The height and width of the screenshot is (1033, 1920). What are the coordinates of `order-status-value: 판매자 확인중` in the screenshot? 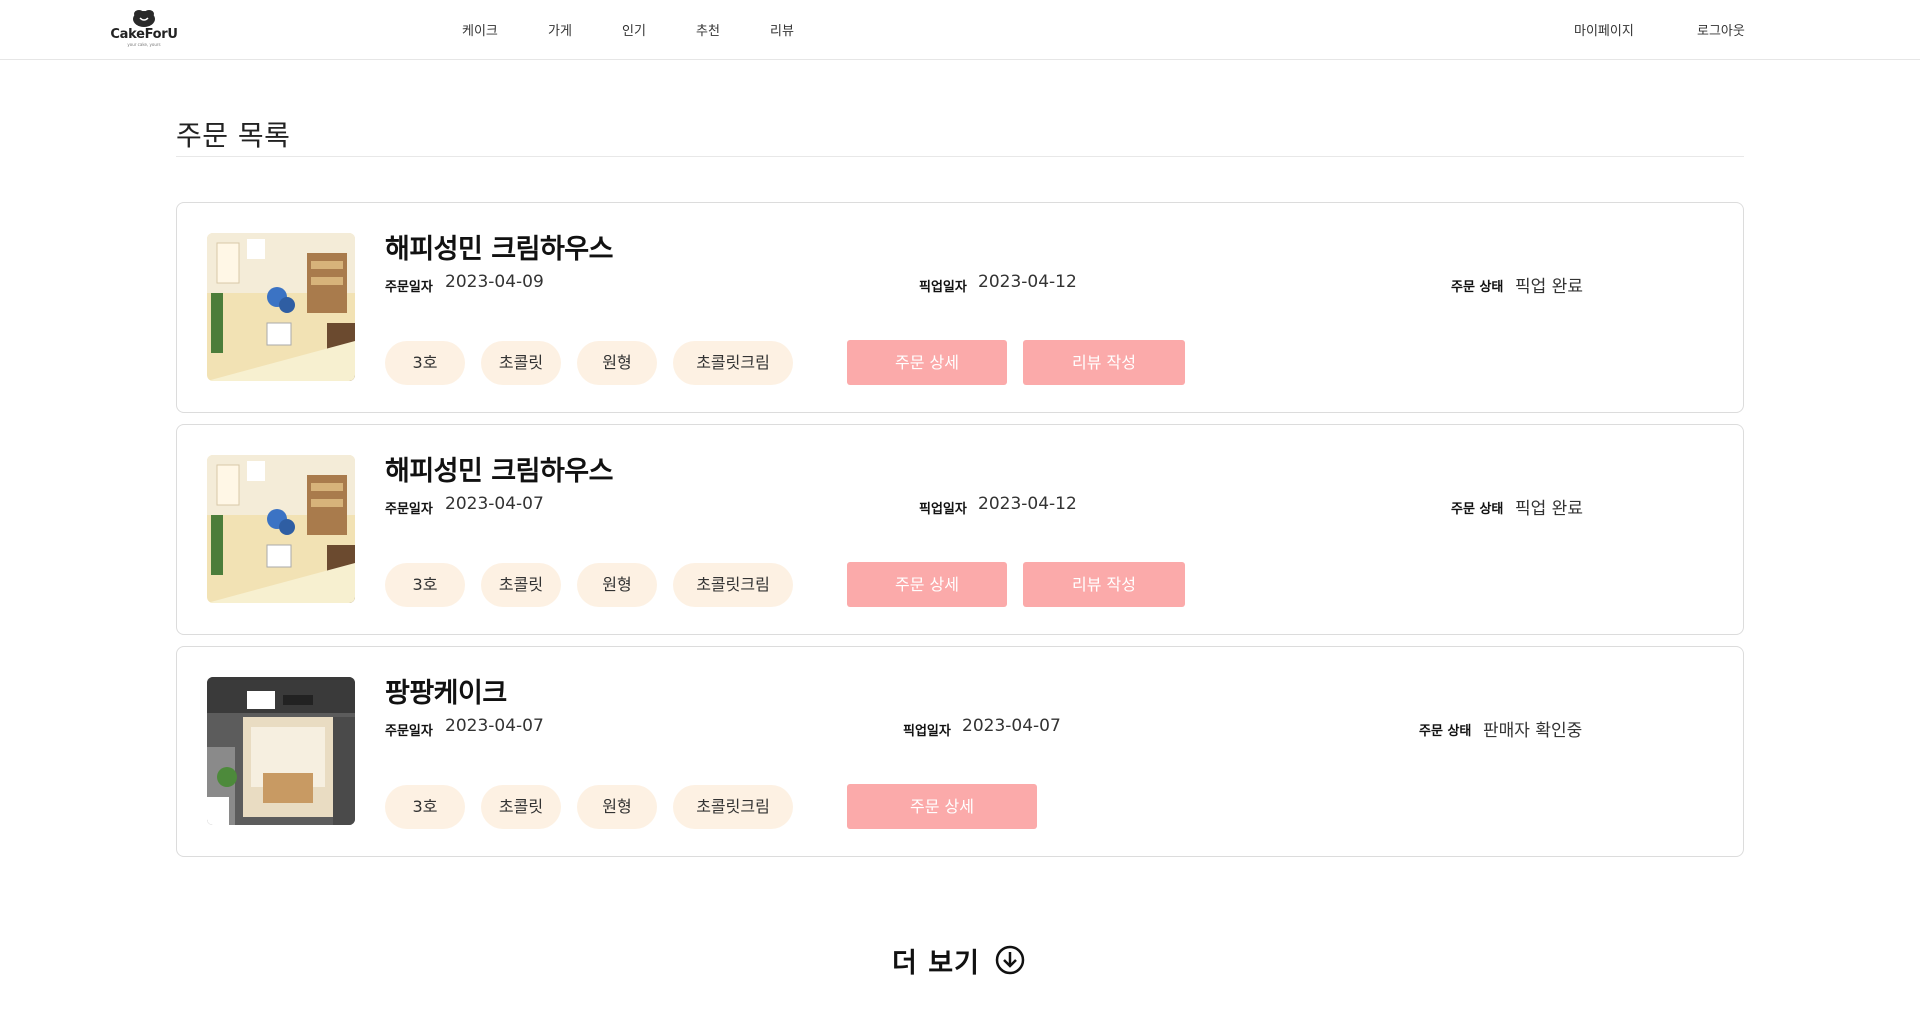 It's located at (1533, 731).